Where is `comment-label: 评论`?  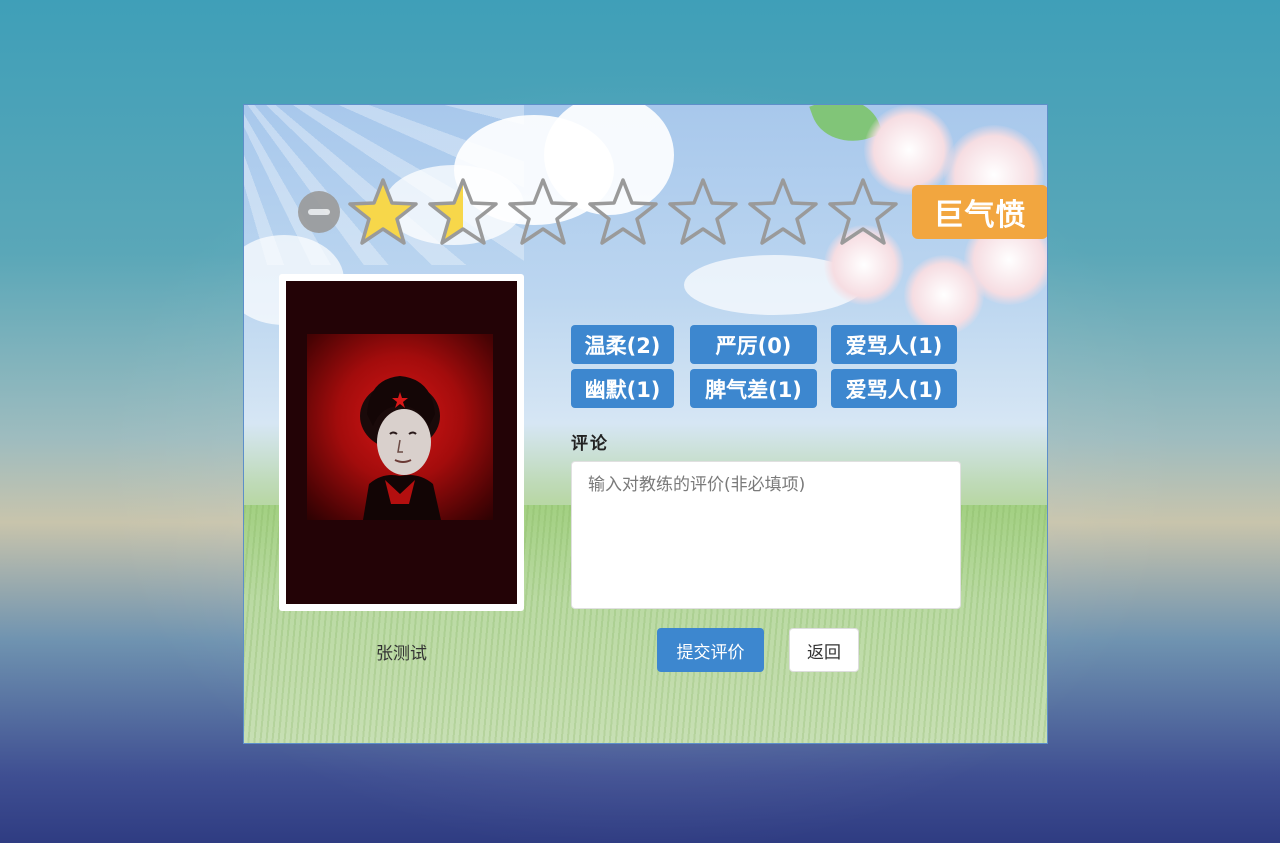 comment-label: 评论 is located at coordinates (590, 444).